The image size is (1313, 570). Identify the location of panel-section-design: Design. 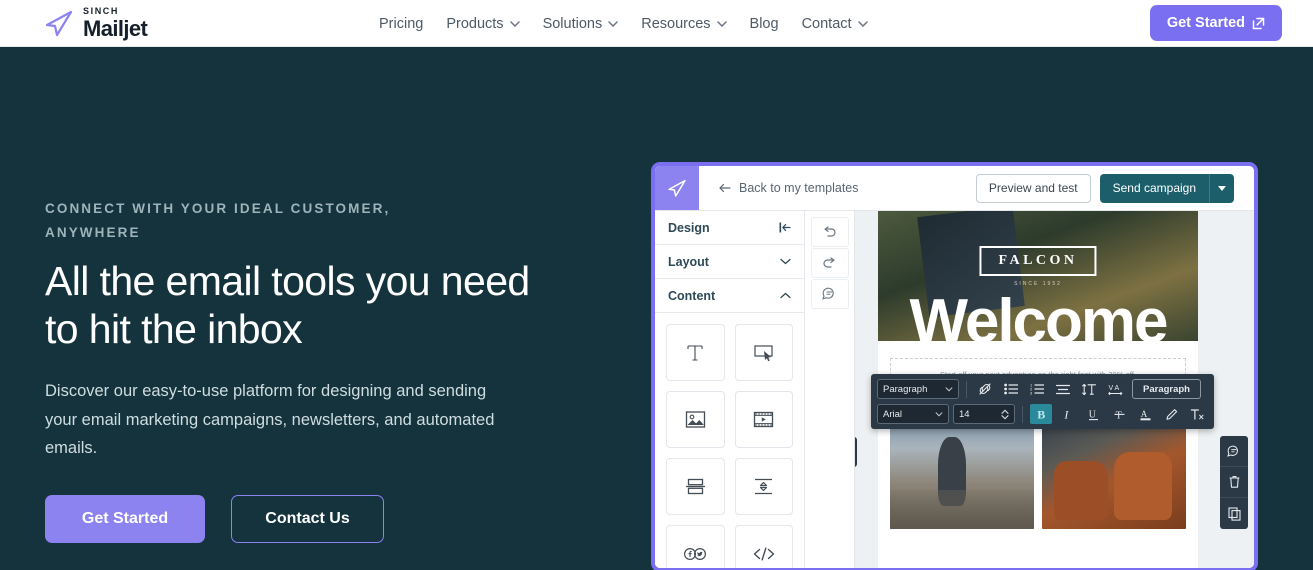
(729, 228).